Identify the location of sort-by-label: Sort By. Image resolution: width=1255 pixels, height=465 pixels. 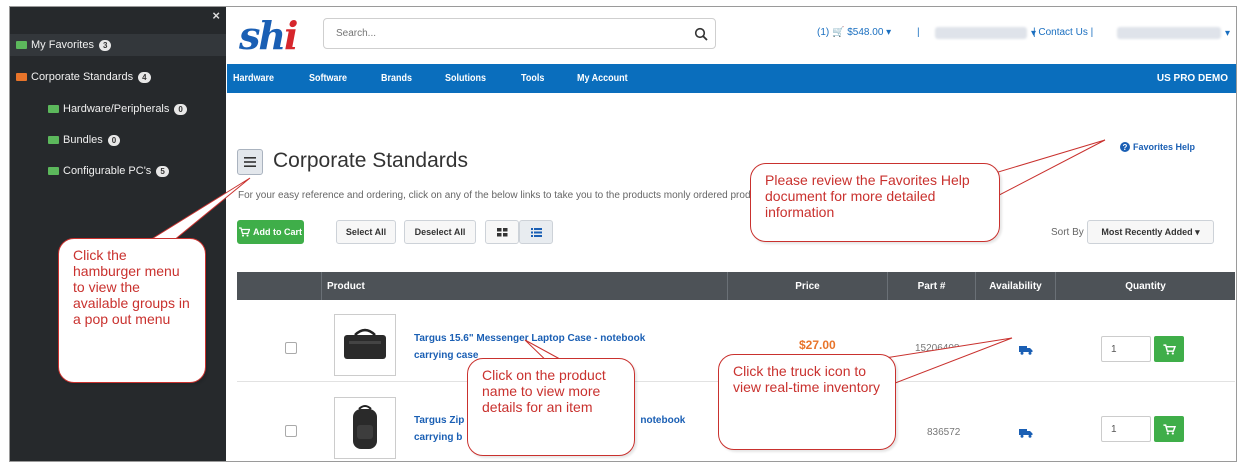
(1067, 232).